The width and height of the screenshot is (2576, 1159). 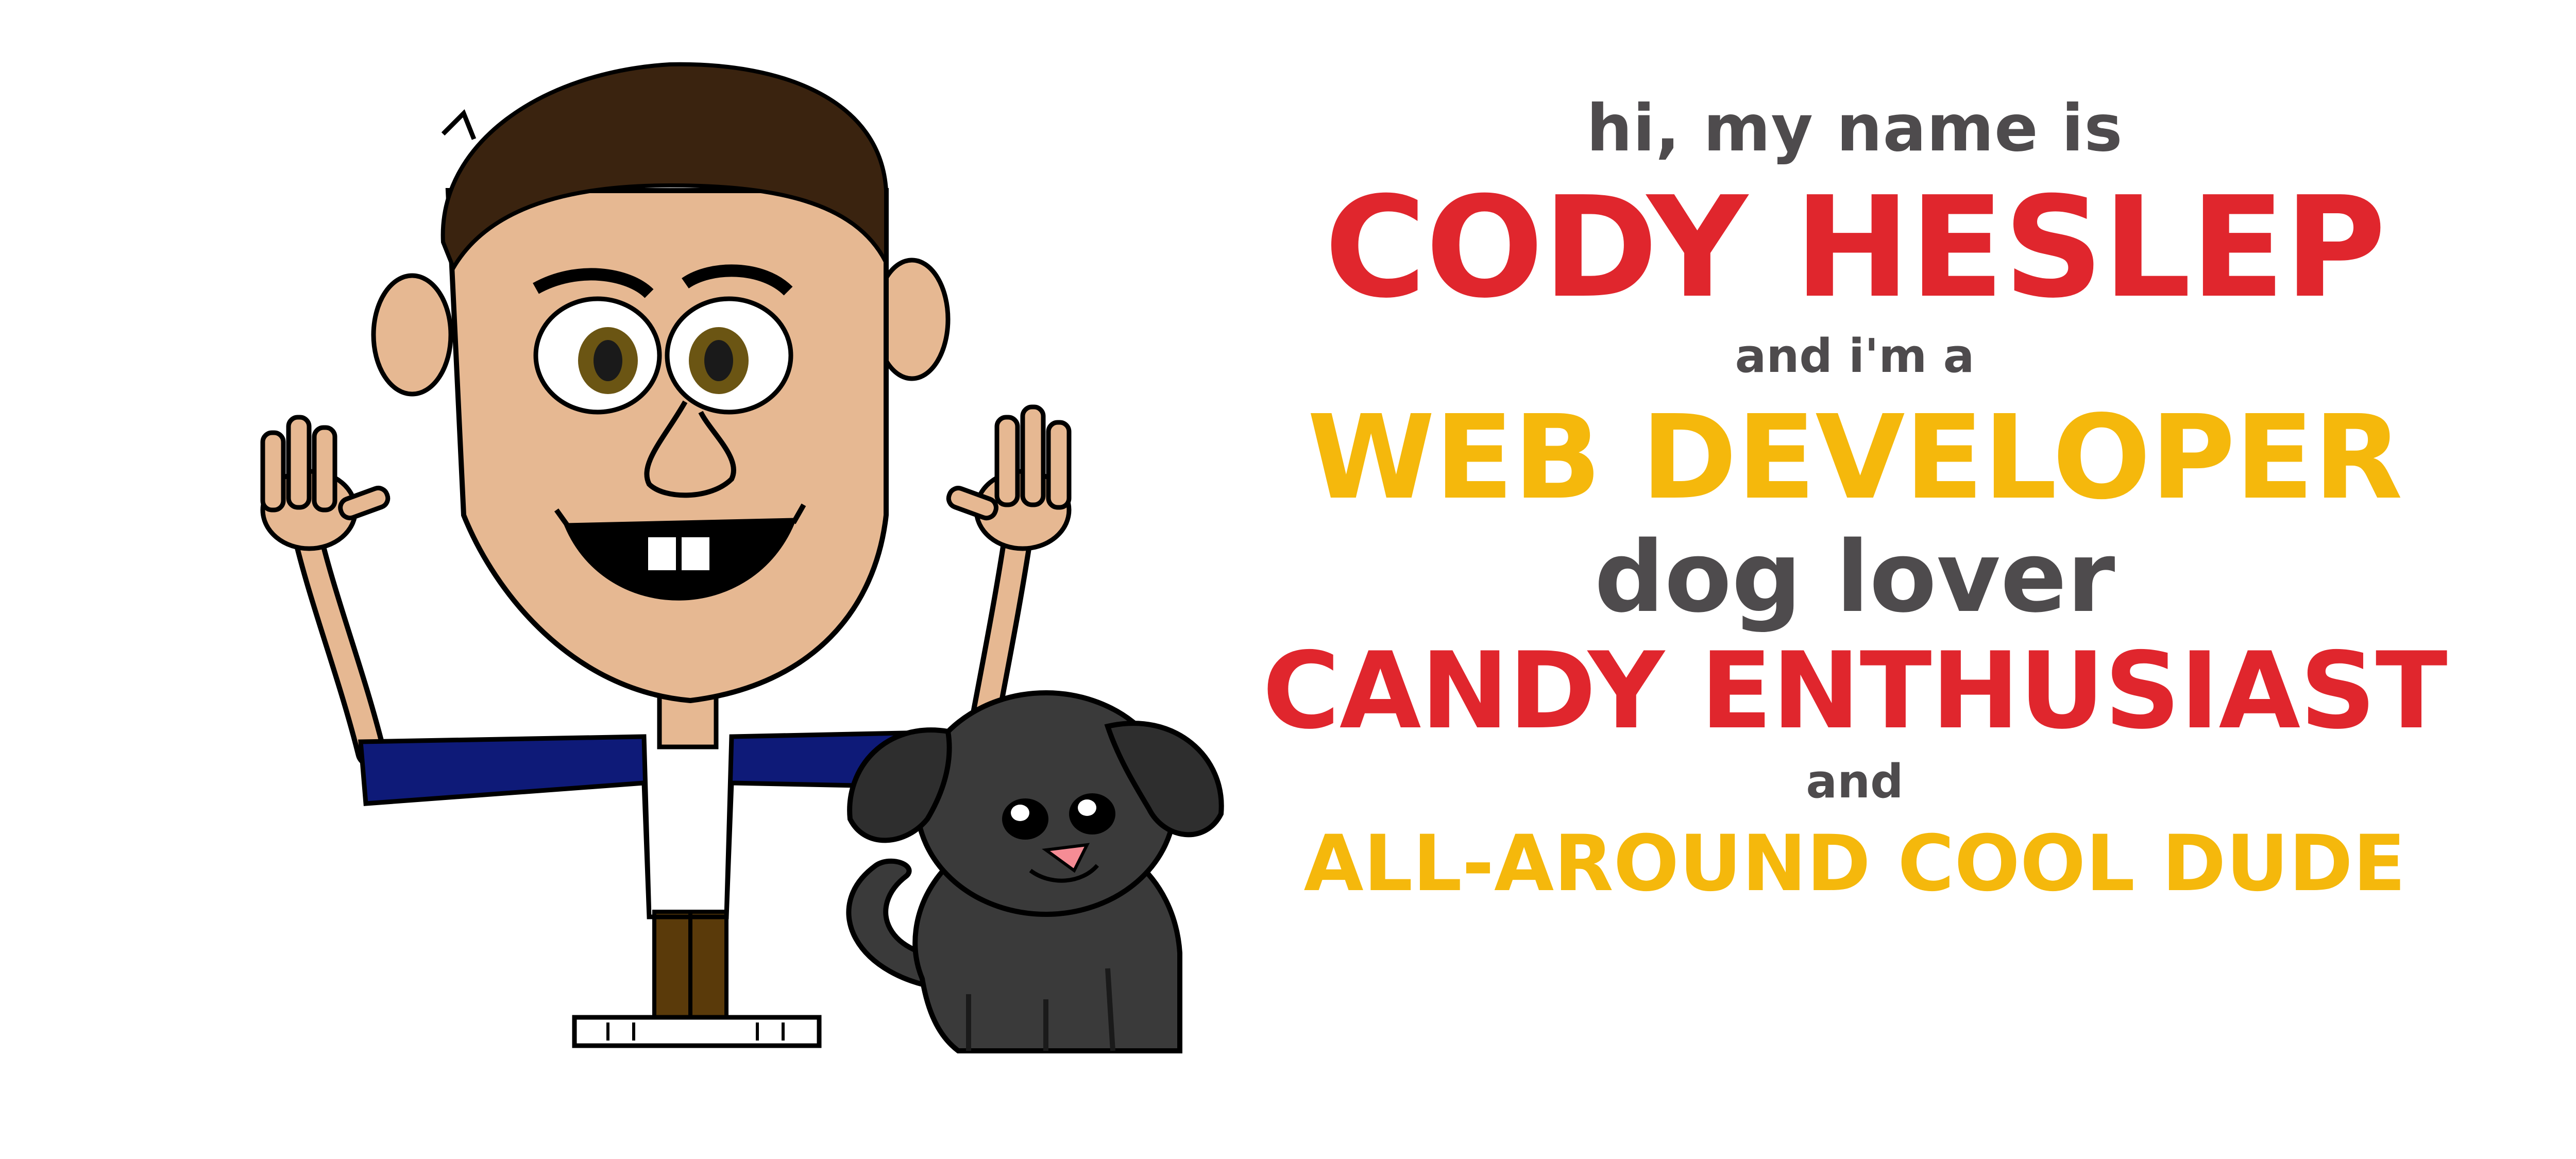 What do you see at coordinates (1855, 458) in the screenshot?
I see `role-heading: WEB DEVELOPER` at bounding box center [1855, 458].